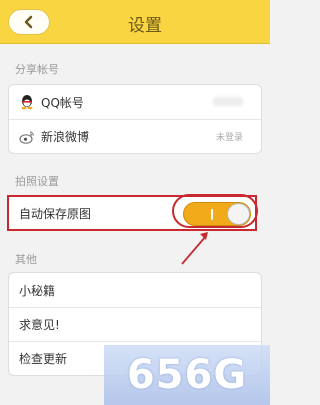 The height and width of the screenshot is (405, 320). Describe the element at coordinates (37, 181) in the screenshot. I see `section-label-camera: 拍照设置` at that location.